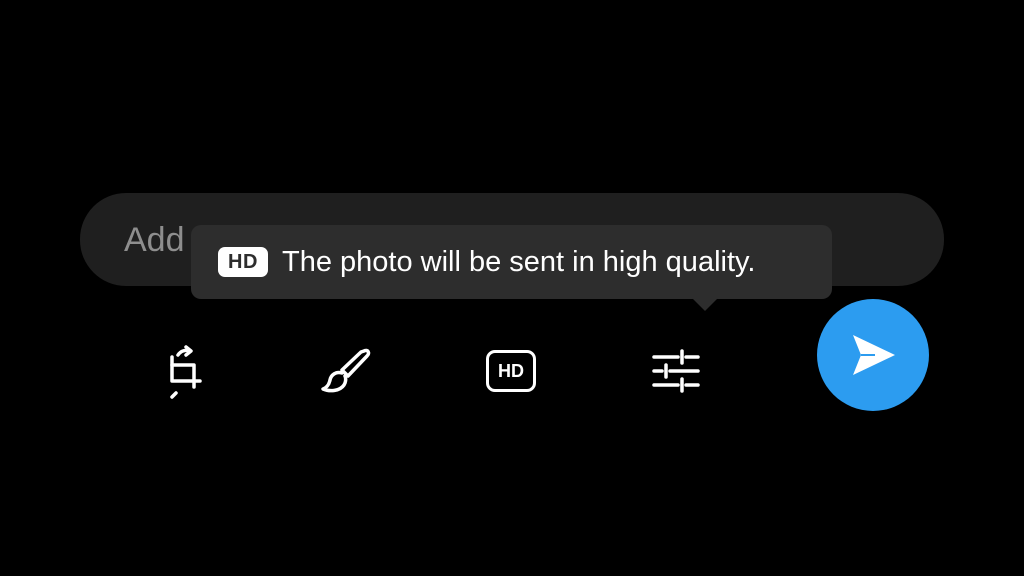 This screenshot has height=576, width=1024. I want to click on sliders-icon, so click(676, 371).